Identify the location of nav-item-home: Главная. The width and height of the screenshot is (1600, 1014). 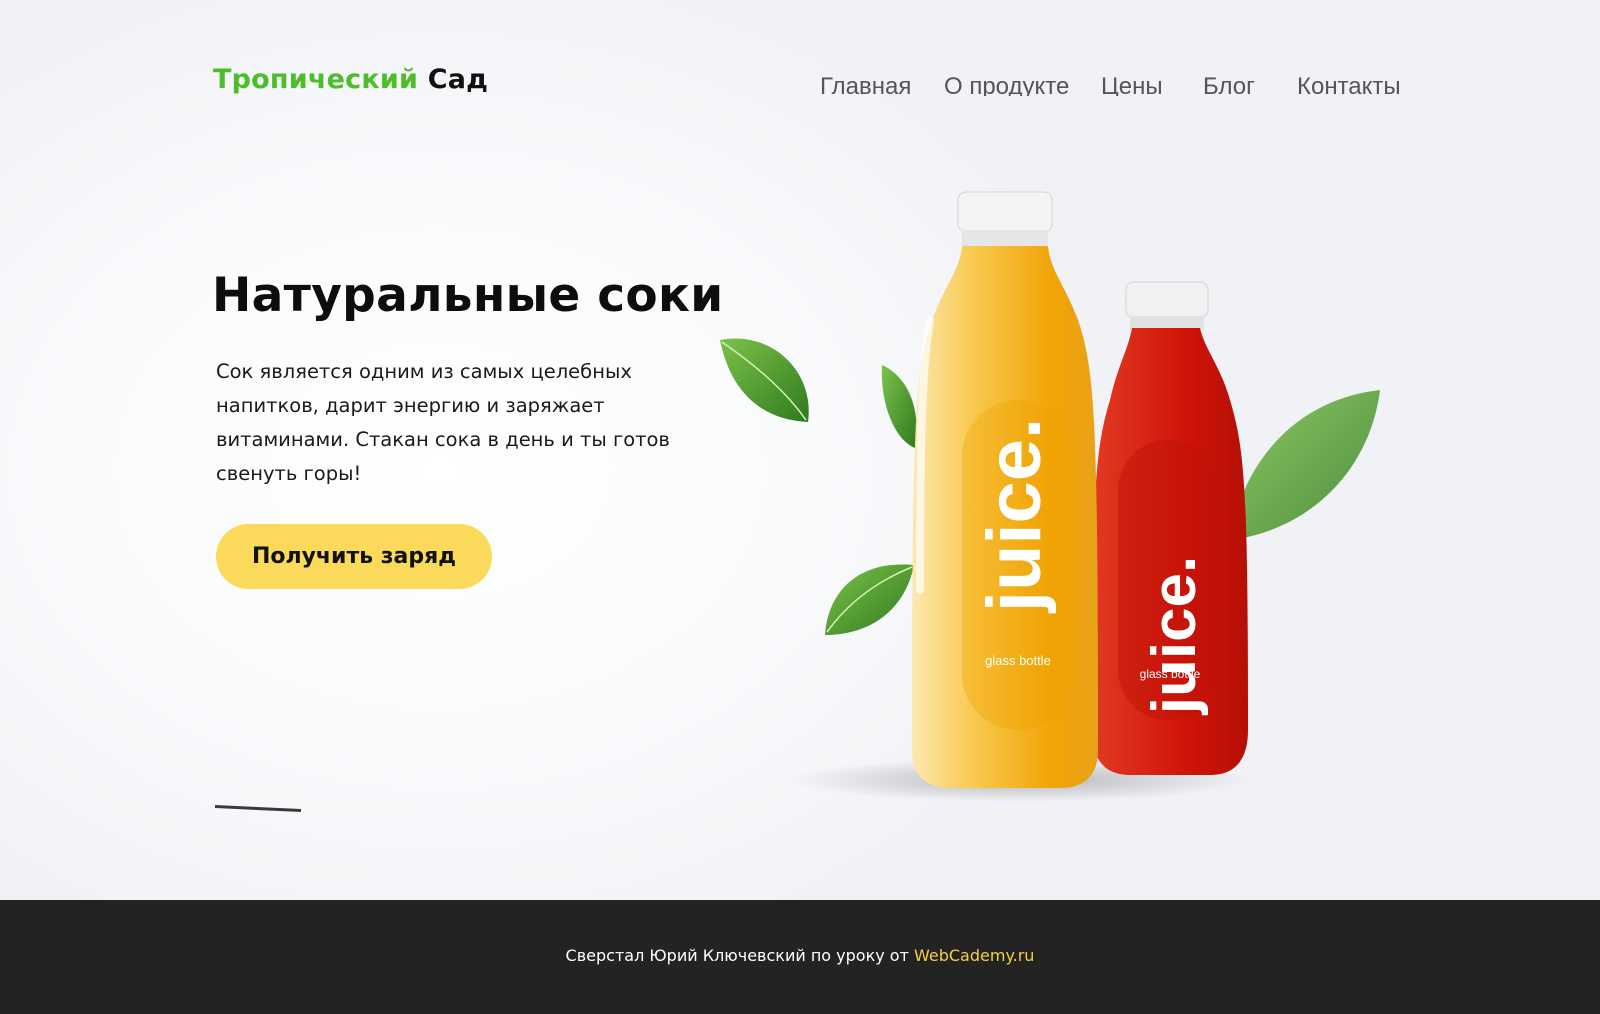
(865, 83).